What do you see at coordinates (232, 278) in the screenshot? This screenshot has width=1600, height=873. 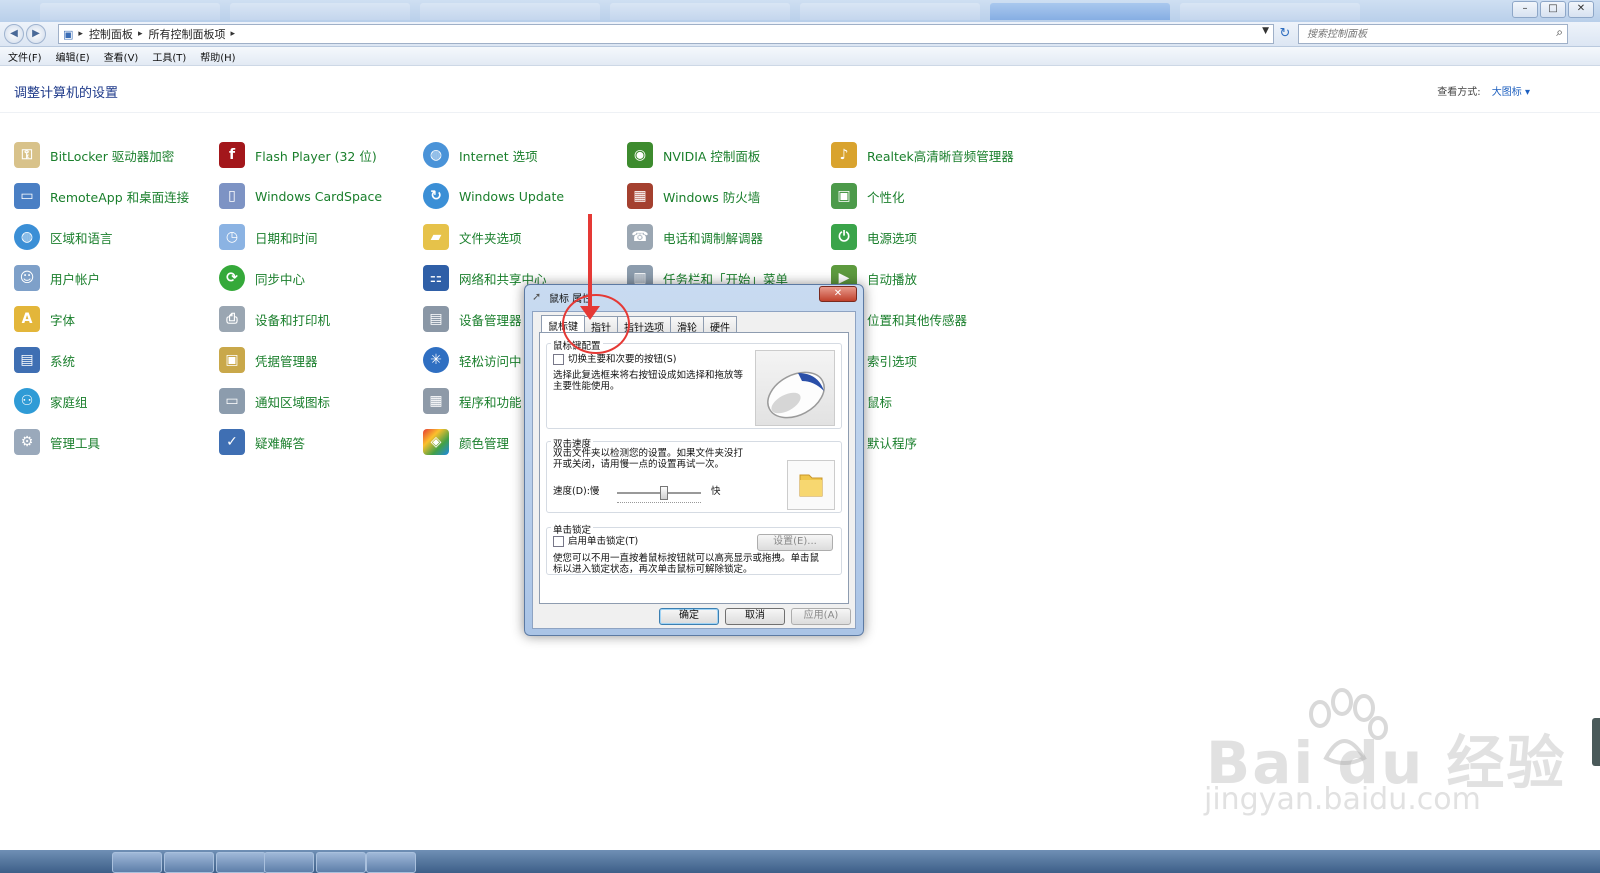 I see `sync-icon: ⟳` at bounding box center [232, 278].